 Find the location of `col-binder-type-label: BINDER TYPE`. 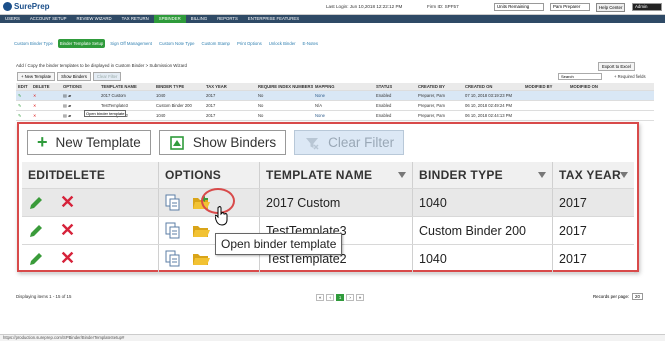

col-binder-type-label: BINDER TYPE is located at coordinates (461, 175).